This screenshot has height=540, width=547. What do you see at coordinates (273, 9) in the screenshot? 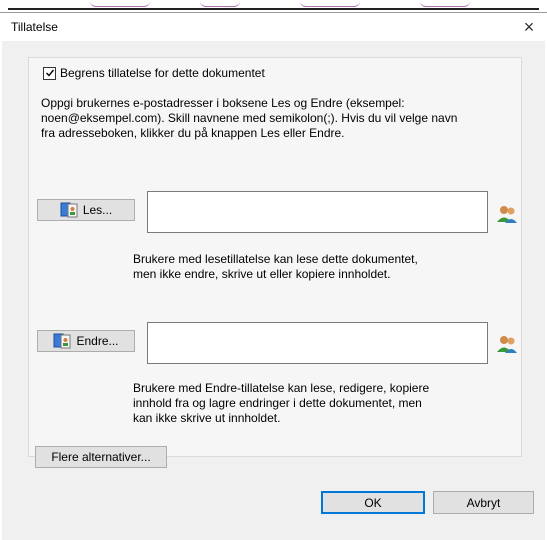
I see `background-rule` at bounding box center [273, 9].